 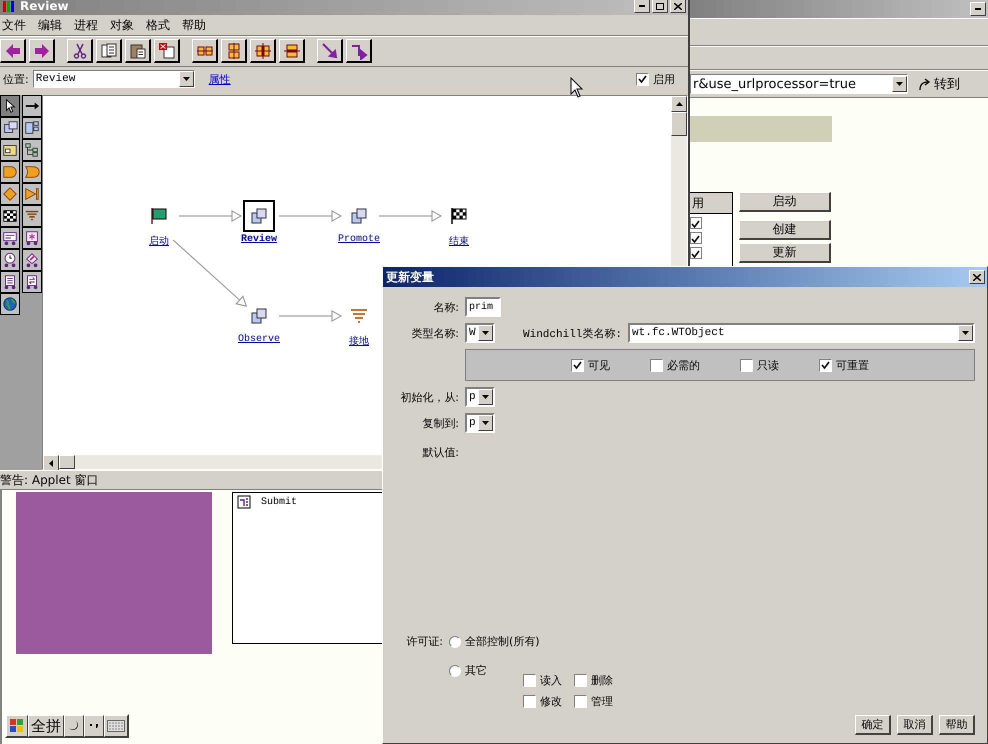 I want to click on checkbox-label: 读入, so click(x=551, y=680).